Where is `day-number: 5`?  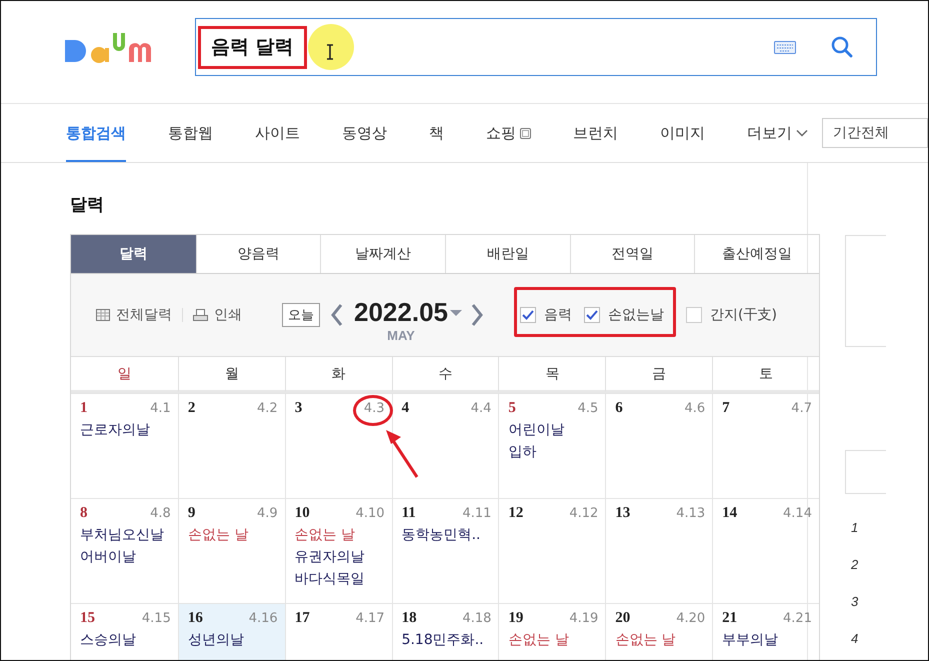 day-number: 5 is located at coordinates (512, 408).